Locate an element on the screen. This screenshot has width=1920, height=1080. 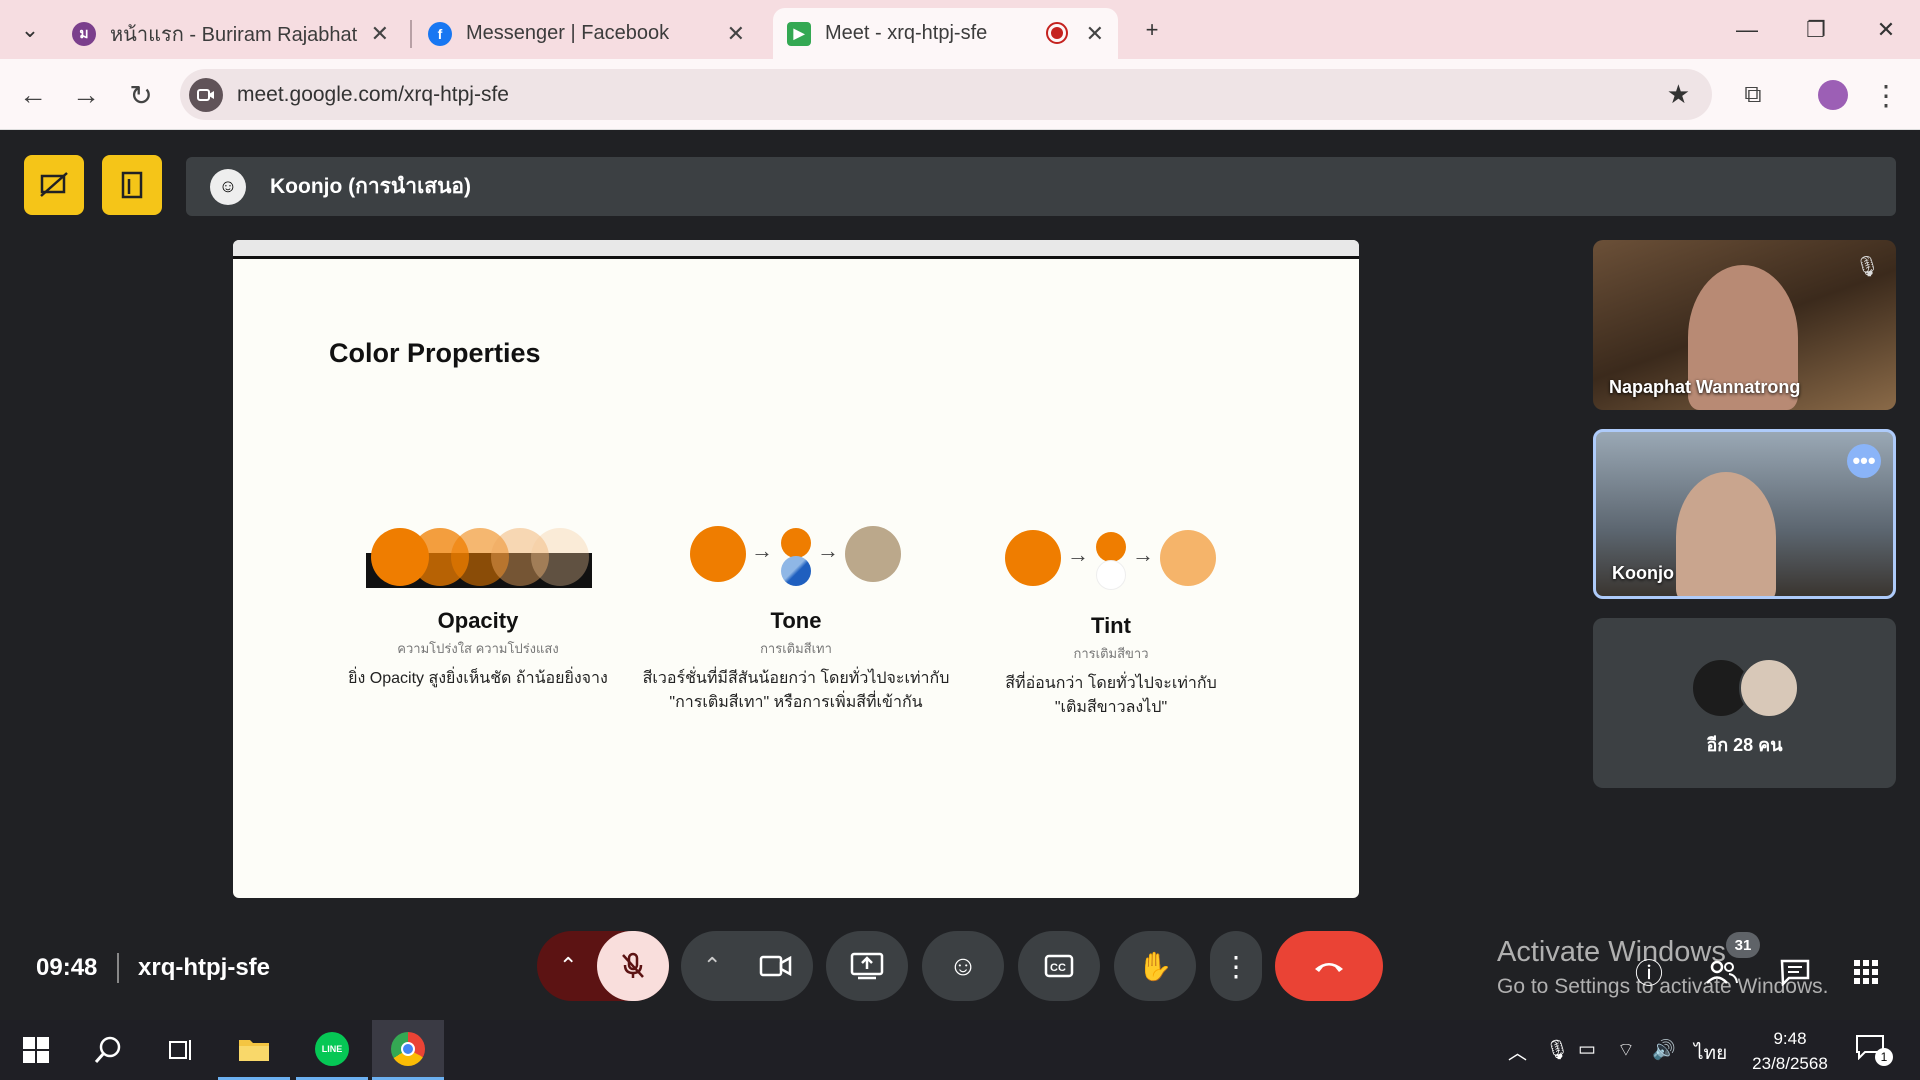
browser-toolbar: ← → ↻ meet.google.com/xrq-htpj-sfe ★ ⧉ ⋮ is located at coordinates (960, 94).